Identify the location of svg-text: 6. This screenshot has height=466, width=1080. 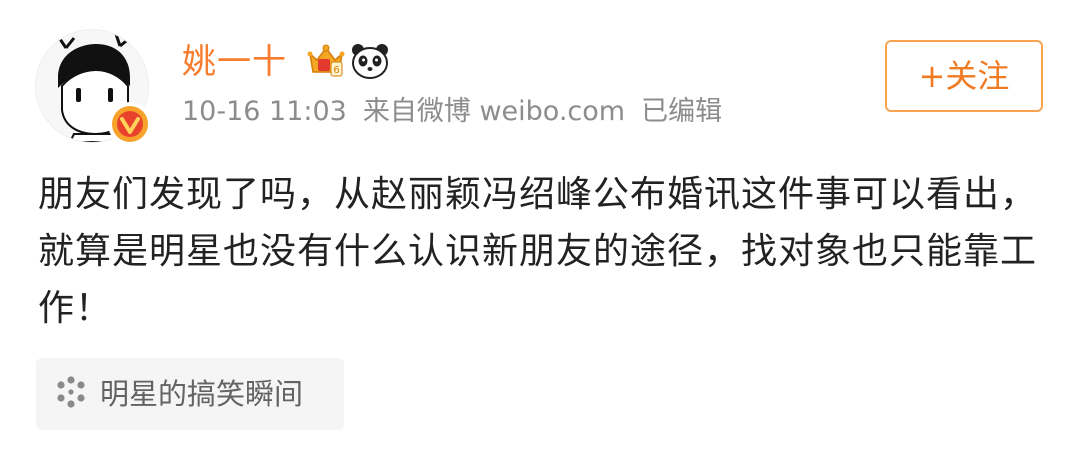
(336, 70).